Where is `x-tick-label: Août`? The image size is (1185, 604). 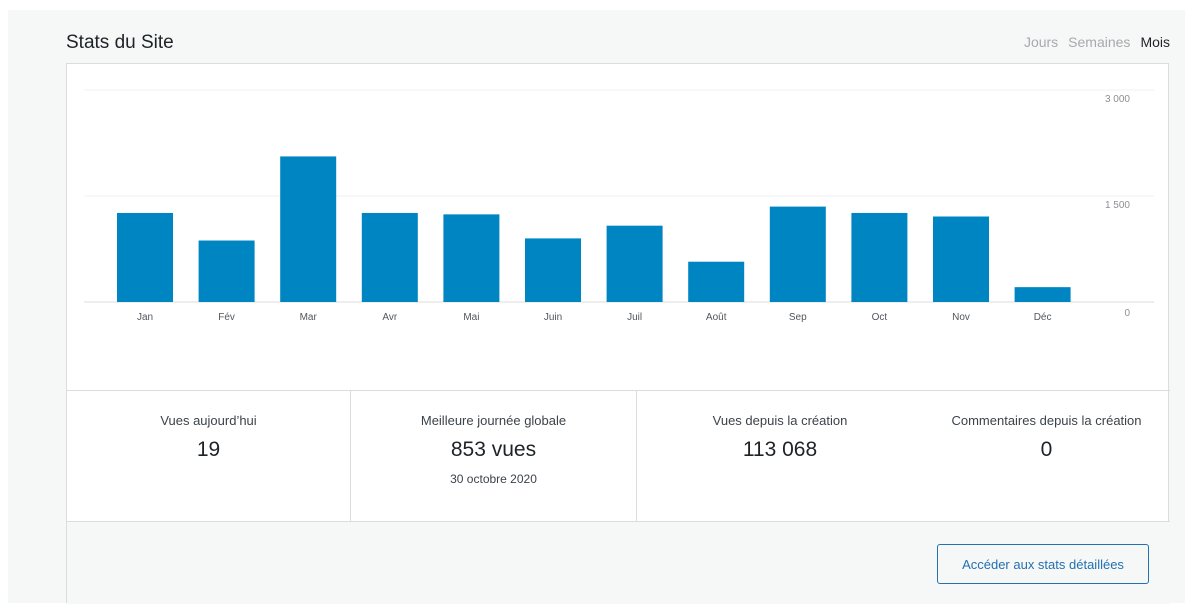
x-tick-label: Août is located at coordinates (716, 317).